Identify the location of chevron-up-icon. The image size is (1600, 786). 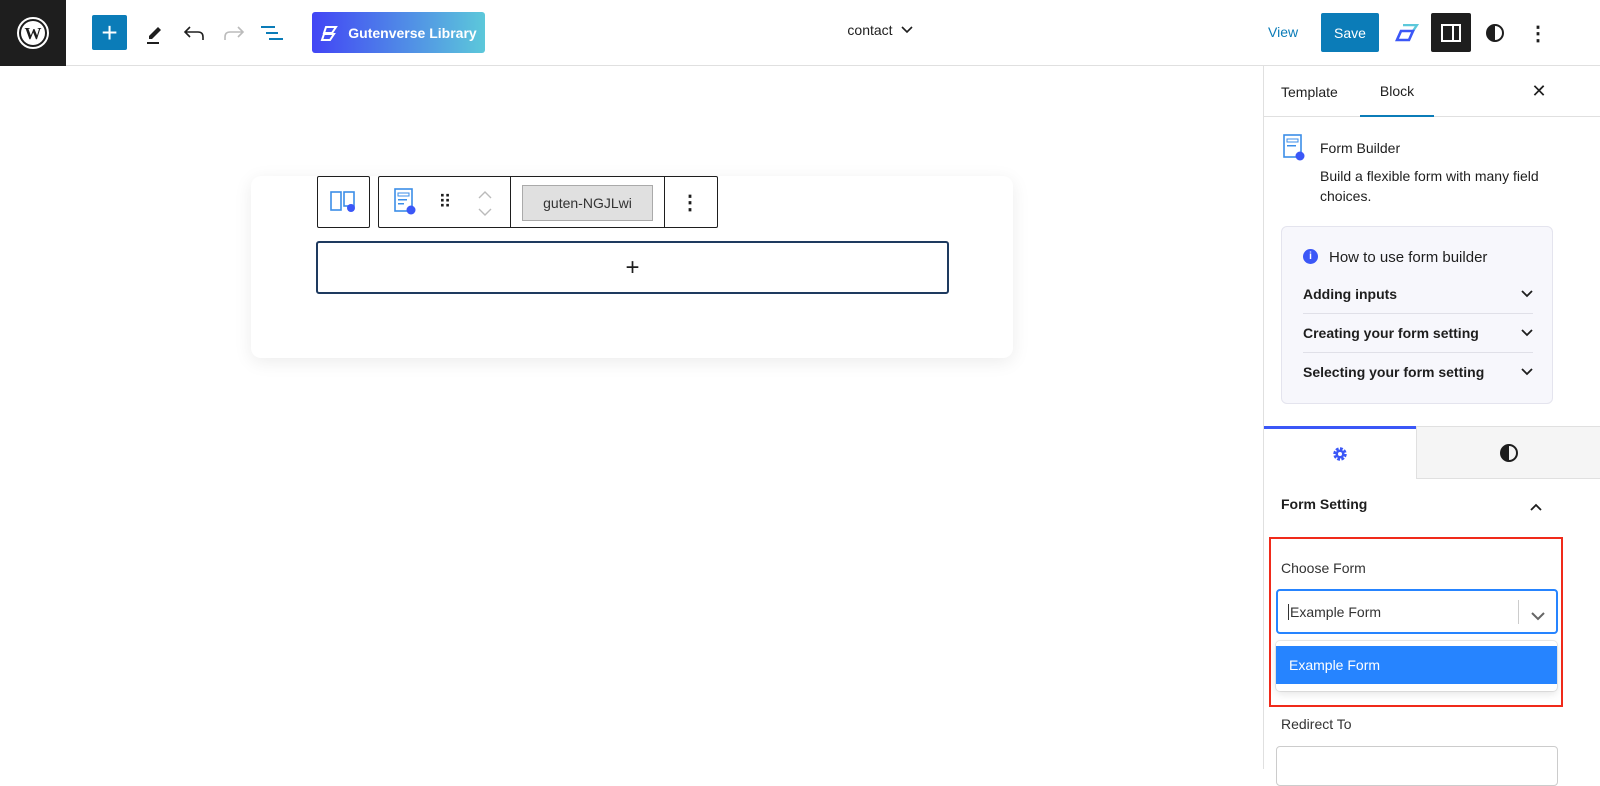
(1536, 507).